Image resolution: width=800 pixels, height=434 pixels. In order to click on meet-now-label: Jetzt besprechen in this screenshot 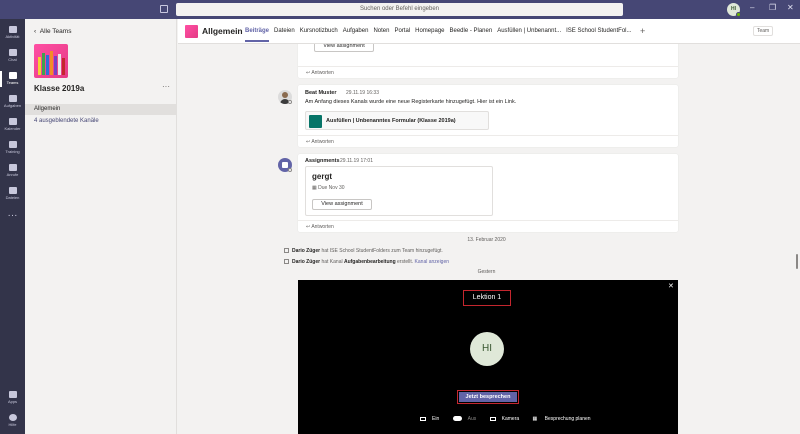, I will do `click(488, 397)`.